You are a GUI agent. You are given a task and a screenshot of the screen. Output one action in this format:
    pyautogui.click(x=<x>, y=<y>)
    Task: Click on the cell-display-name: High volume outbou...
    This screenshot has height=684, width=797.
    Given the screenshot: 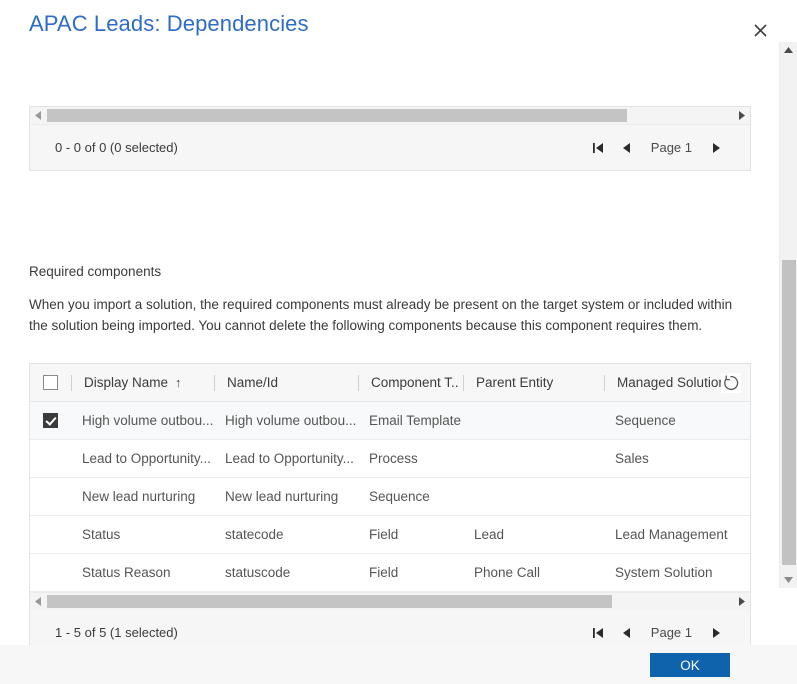 What is the action you would take?
    pyautogui.click(x=142, y=420)
    